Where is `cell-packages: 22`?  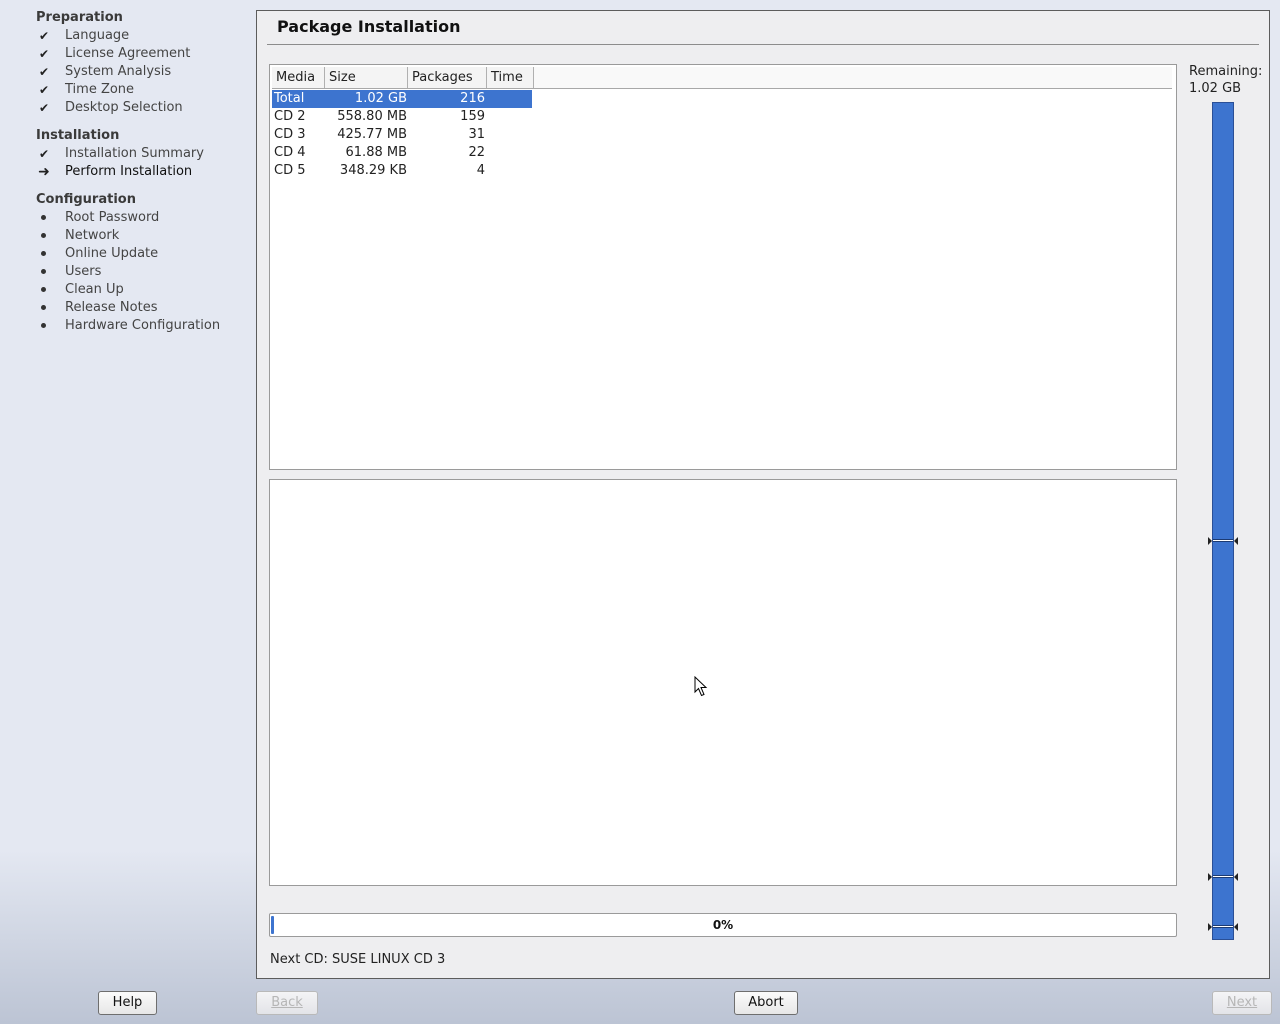
cell-packages: 22 is located at coordinates (476, 152).